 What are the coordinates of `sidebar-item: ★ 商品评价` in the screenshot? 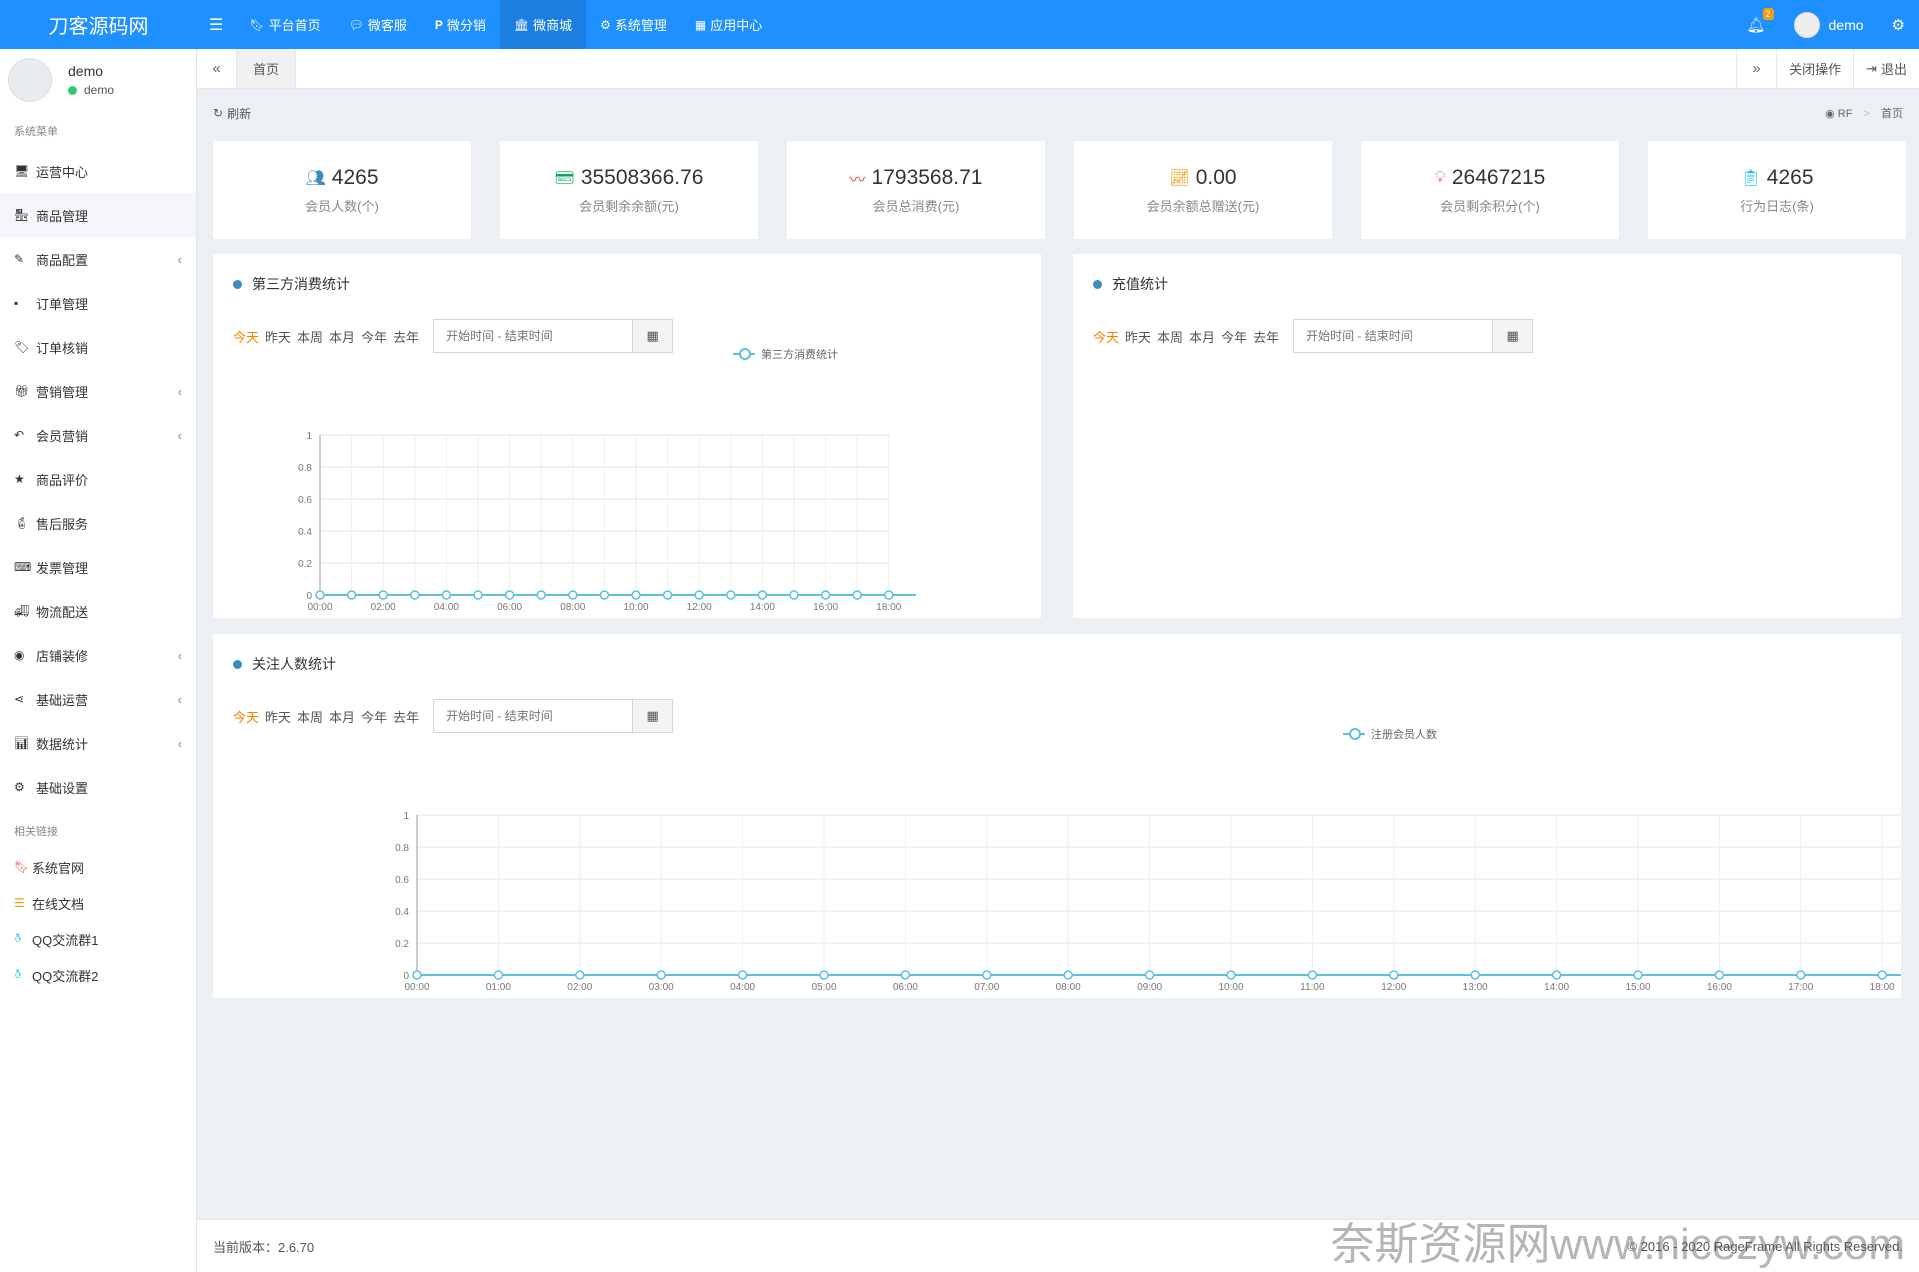 It's located at (98, 479).